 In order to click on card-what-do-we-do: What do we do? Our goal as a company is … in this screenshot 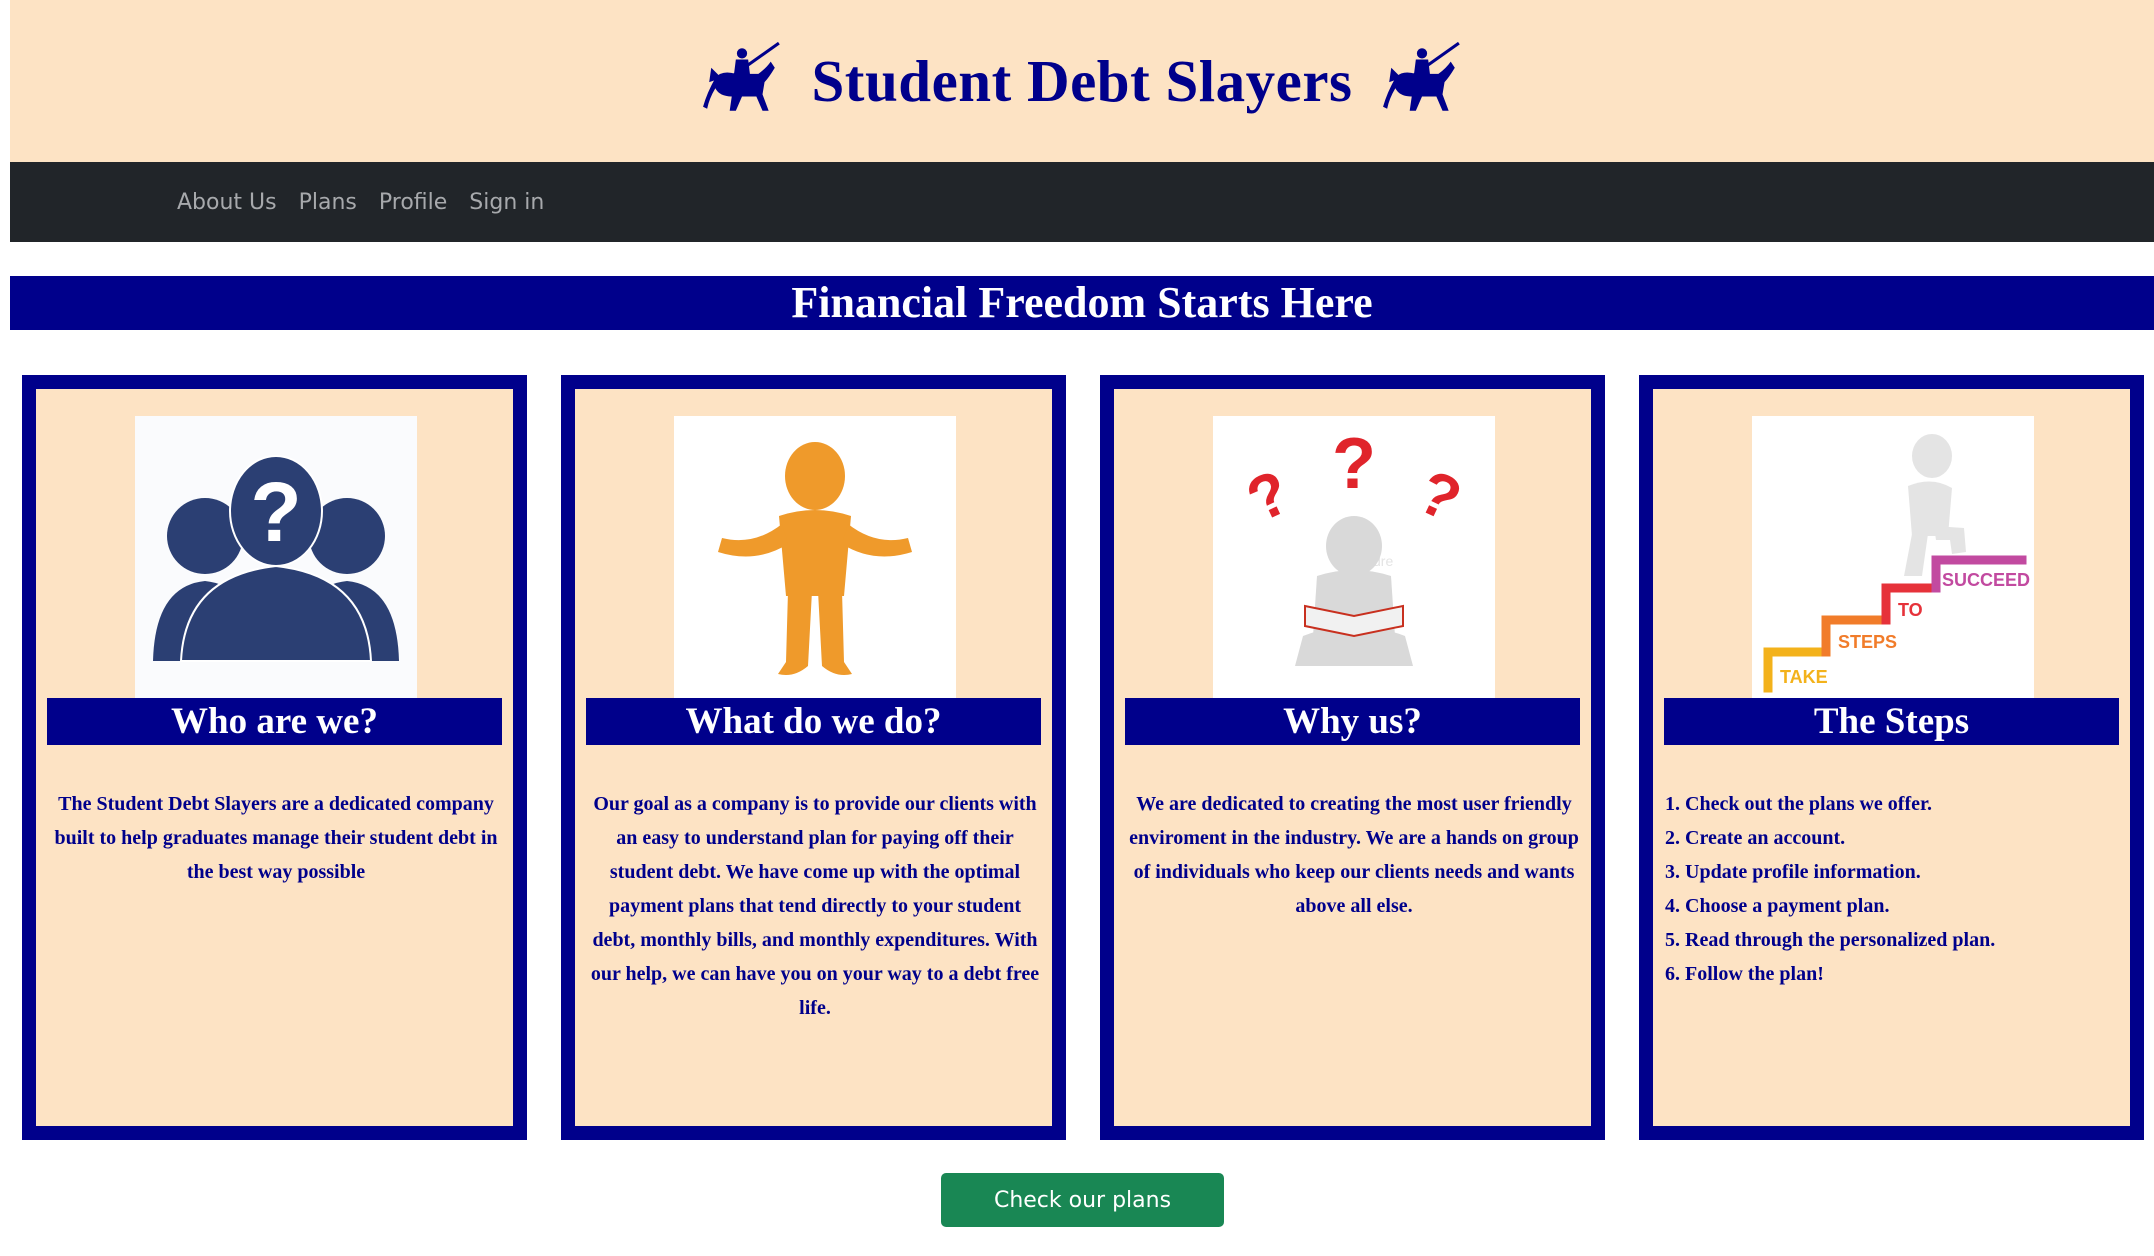, I will do `click(813, 757)`.